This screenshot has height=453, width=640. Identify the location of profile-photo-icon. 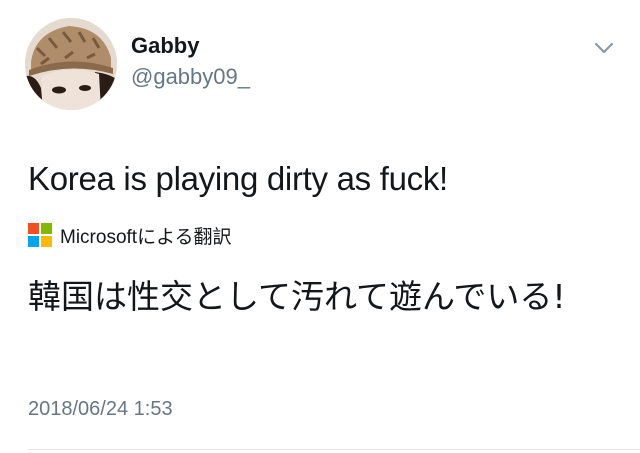
(71, 64).